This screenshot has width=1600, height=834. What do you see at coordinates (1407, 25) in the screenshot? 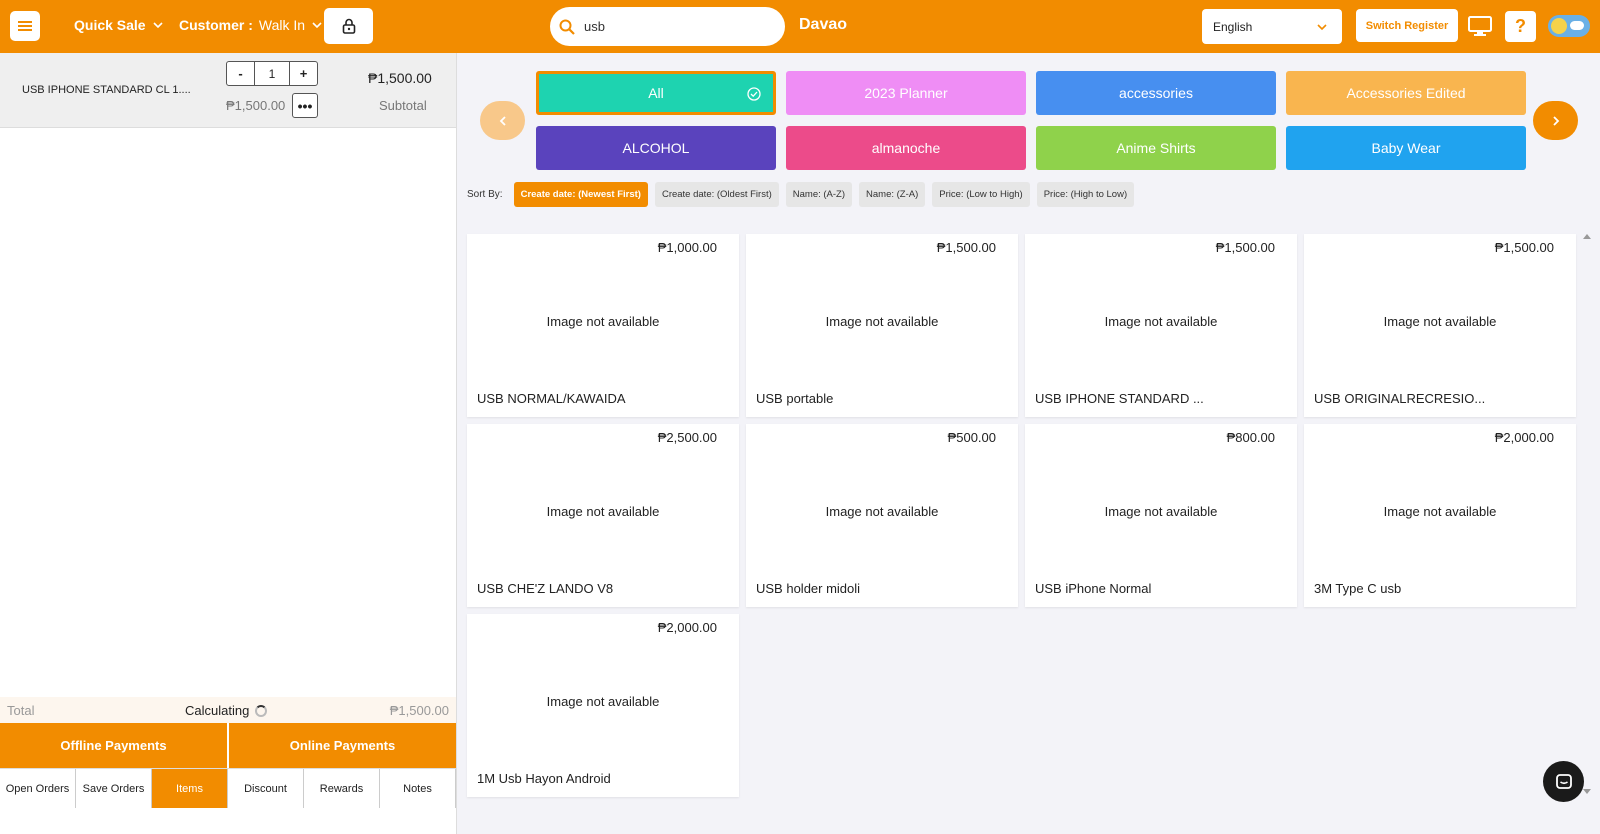
I see `switch-register-button: Switch Register` at bounding box center [1407, 25].